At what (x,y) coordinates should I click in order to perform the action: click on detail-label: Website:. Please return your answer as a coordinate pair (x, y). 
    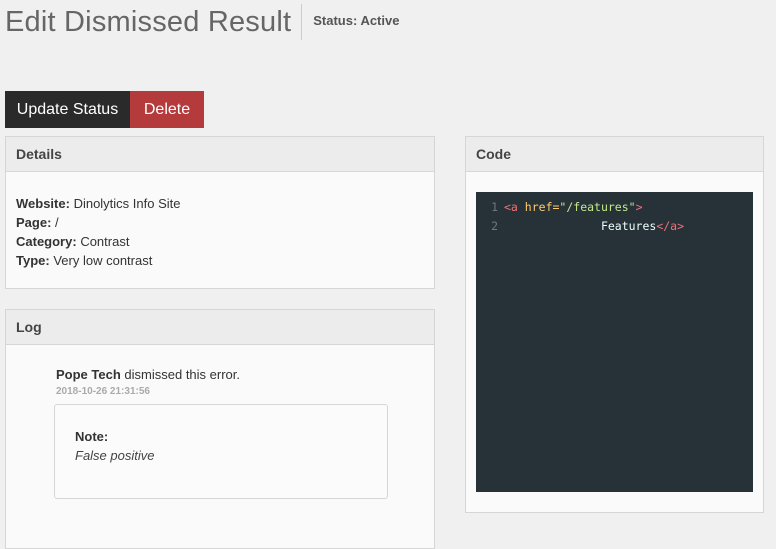
    Looking at the image, I should click on (43, 203).